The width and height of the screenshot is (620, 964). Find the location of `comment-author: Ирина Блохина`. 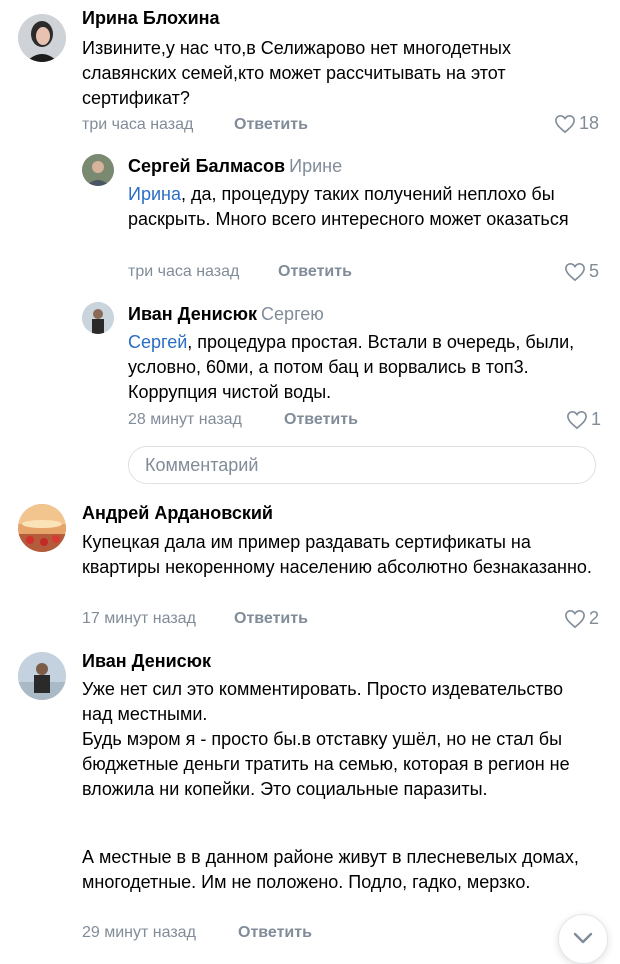

comment-author: Ирина Блохина is located at coordinates (151, 18).